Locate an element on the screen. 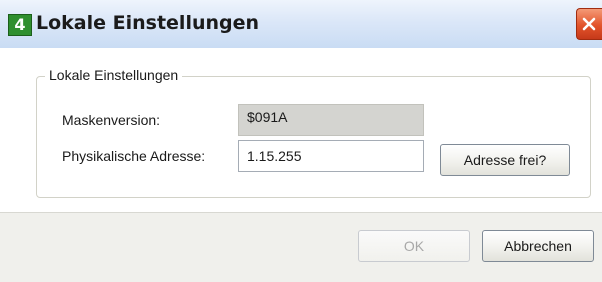 Image resolution: width=602 pixels, height=282 pixels. app-logo-icon: 4 is located at coordinates (20, 25).